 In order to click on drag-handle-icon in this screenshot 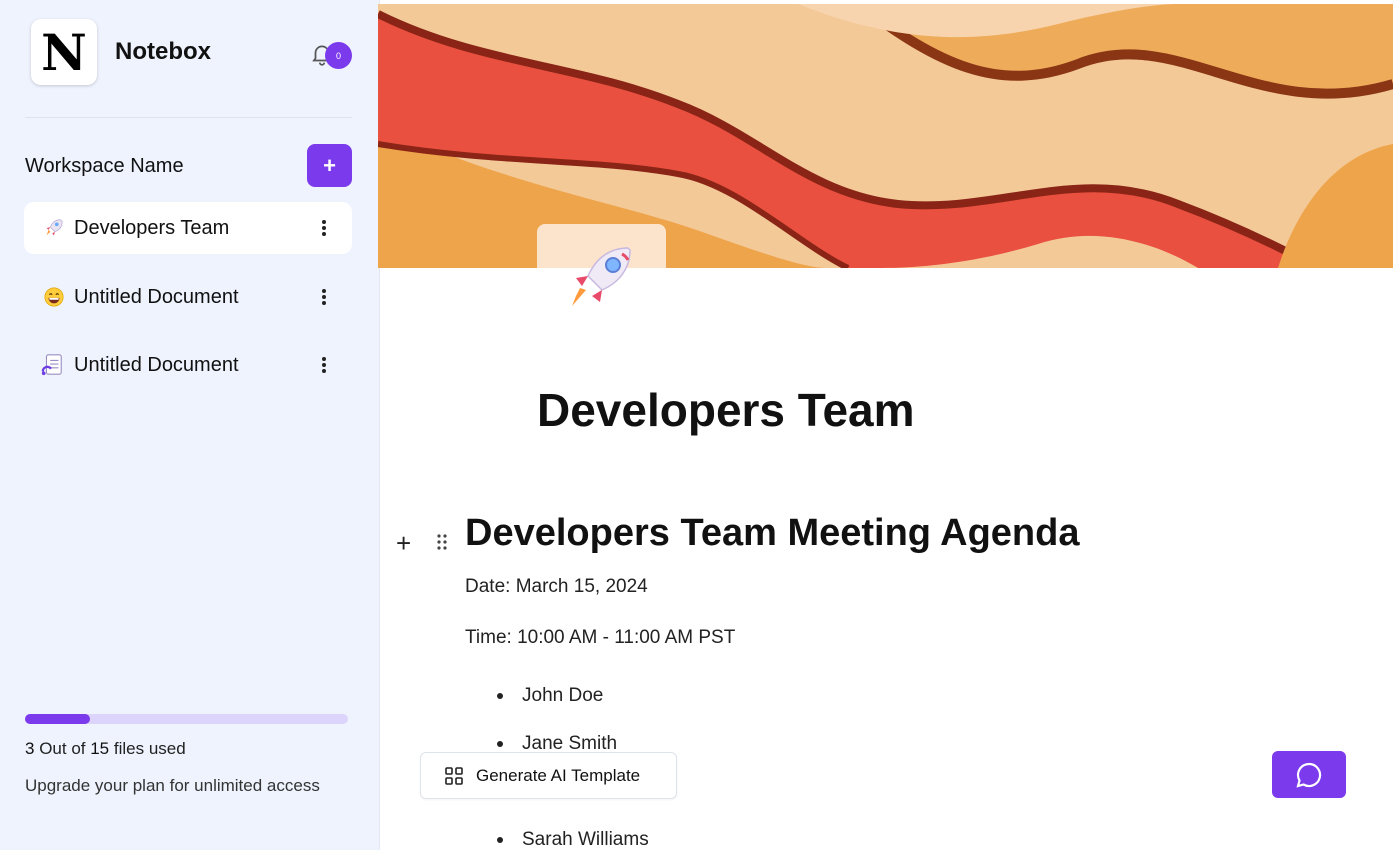, I will do `click(442, 542)`.